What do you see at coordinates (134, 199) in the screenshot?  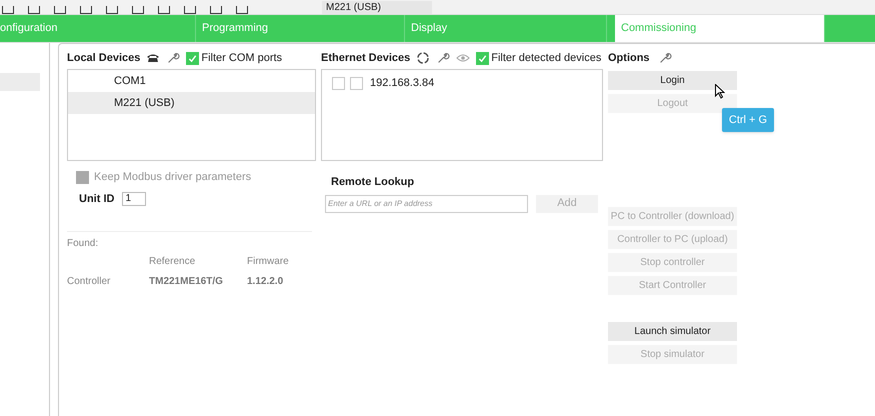 I see `unit-id-field: 1` at bounding box center [134, 199].